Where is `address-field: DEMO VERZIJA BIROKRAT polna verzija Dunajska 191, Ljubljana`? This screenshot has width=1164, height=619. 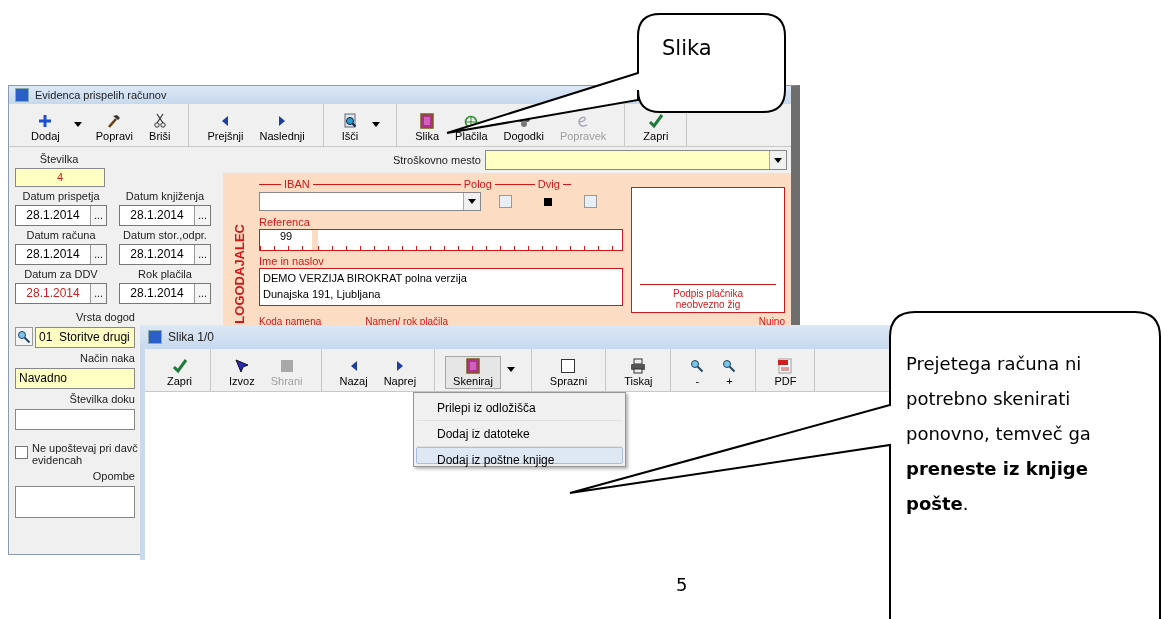
address-field: DEMO VERZIJA BIROKRAT polna verzija Dunajska 191, Ljubljana is located at coordinates (441, 287).